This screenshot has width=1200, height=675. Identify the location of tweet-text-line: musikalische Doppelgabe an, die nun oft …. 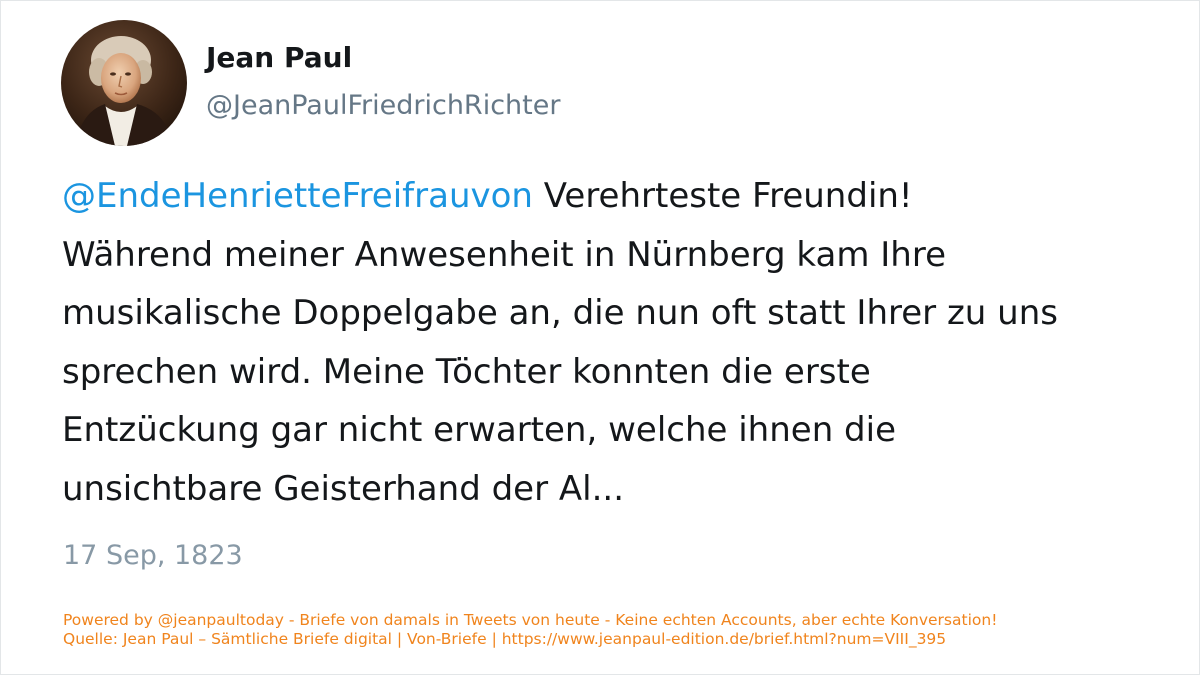
(560, 313).